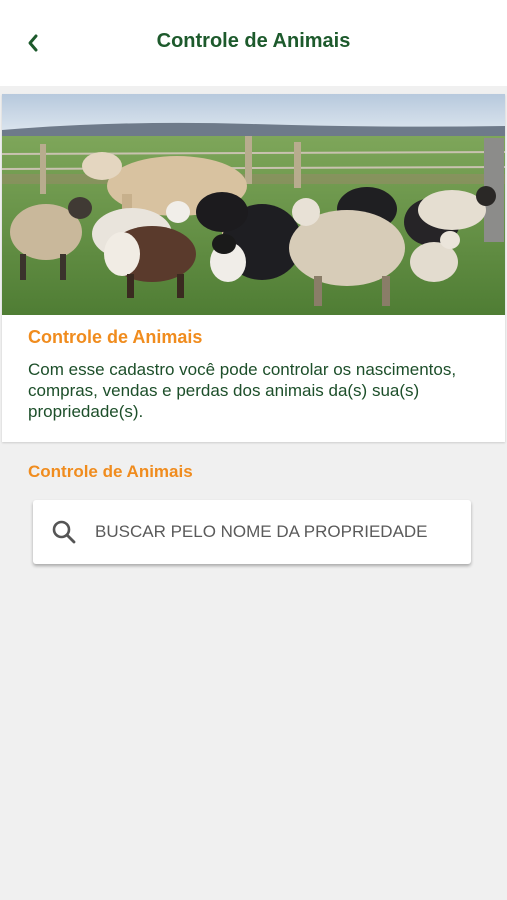 Image resolution: width=507 pixels, height=900 pixels. Describe the element at coordinates (275, 532) in the screenshot. I see `search-input` at that location.